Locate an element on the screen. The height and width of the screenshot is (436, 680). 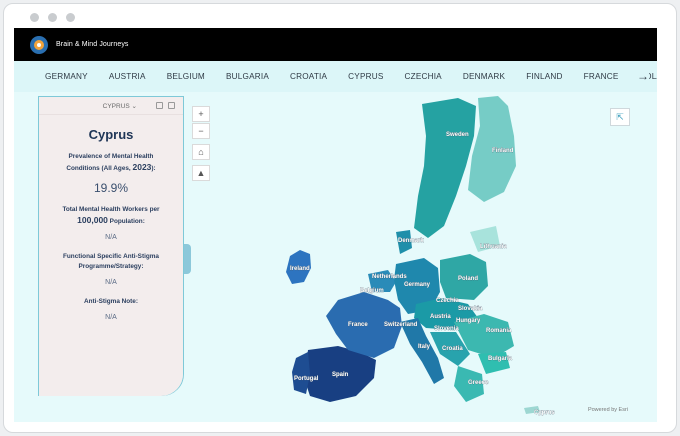
compass-icon: ▲ is located at coordinates (201, 173).